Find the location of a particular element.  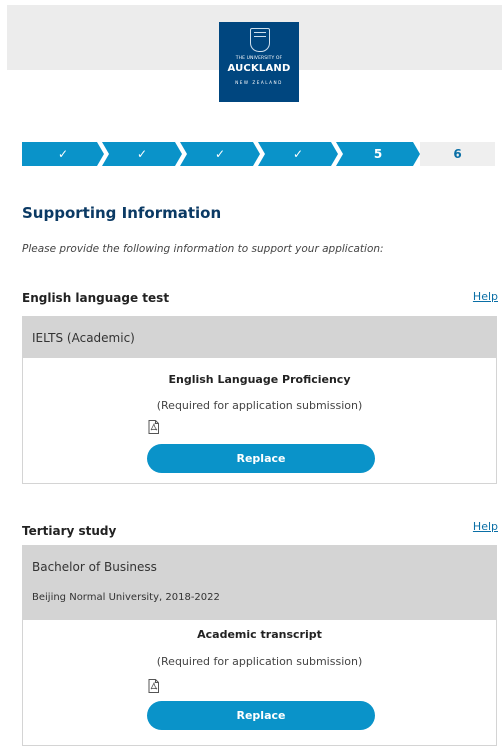

logo-line-2: AUCKLAND is located at coordinates (259, 68).